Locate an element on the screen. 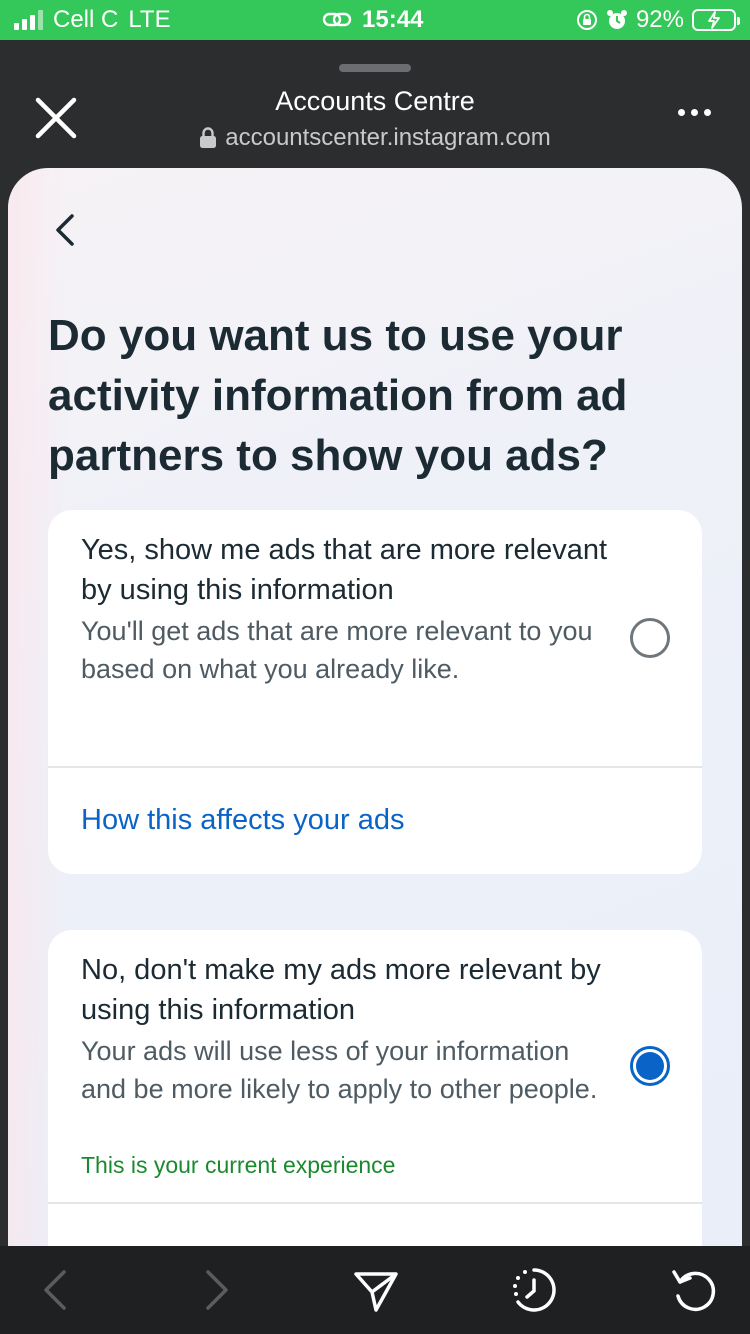  battery-icon is located at coordinates (716, 20).